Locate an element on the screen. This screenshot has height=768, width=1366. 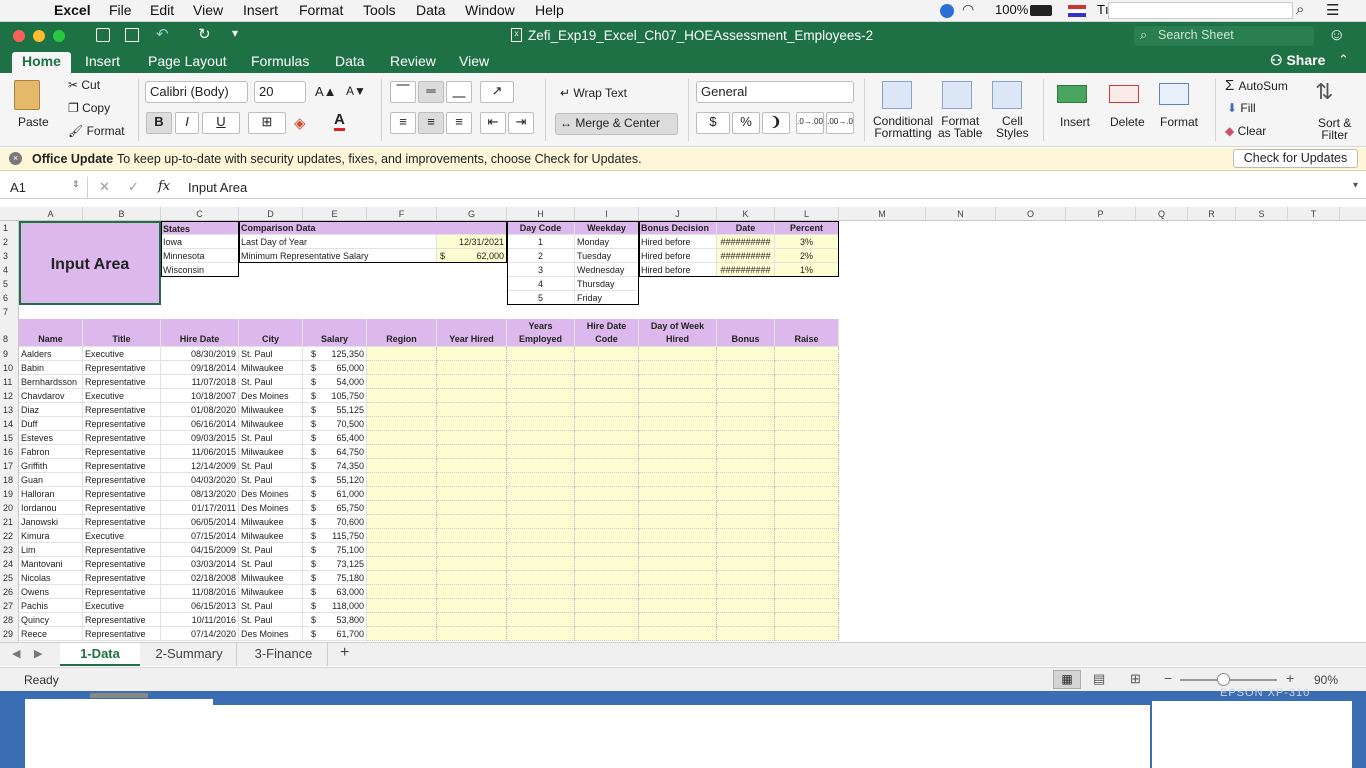
day-code-header: Day Code is located at coordinates (541, 228).